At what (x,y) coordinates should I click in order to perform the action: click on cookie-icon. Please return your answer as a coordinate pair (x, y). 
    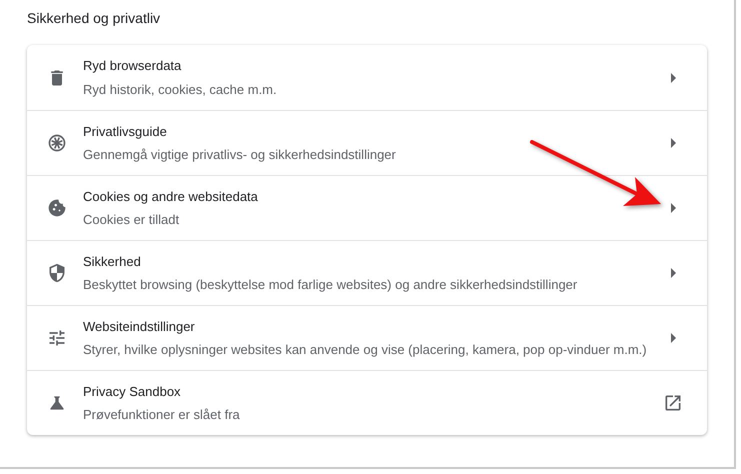
    Looking at the image, I should click on (57, 208).